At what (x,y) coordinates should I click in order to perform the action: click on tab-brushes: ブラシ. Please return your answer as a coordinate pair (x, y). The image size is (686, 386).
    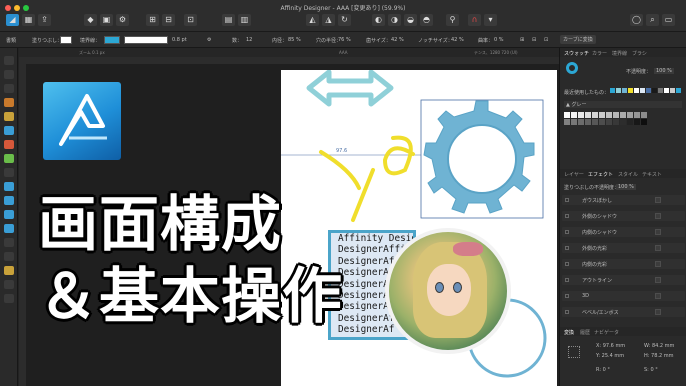
    Looking at the image, I should click on (639, 53).